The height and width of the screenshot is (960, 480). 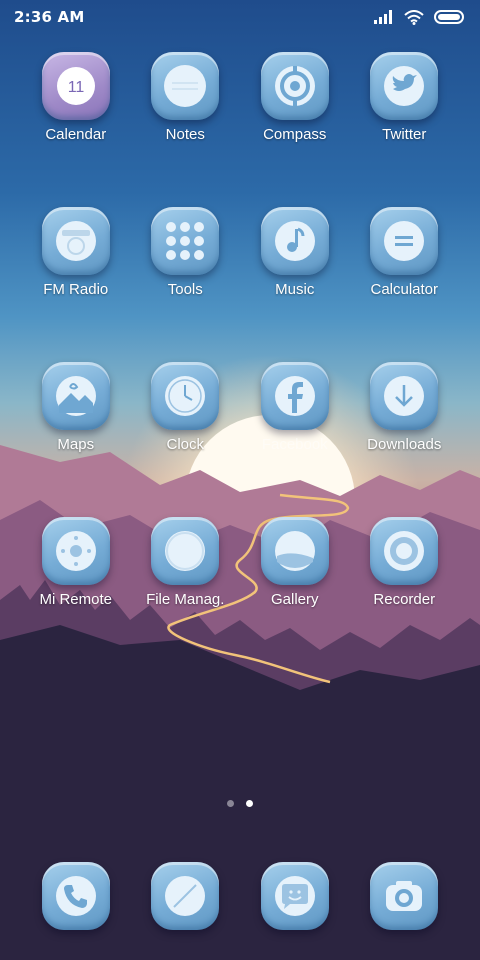 I want to click on app-maps: Maps, so click(x=76, y=407).